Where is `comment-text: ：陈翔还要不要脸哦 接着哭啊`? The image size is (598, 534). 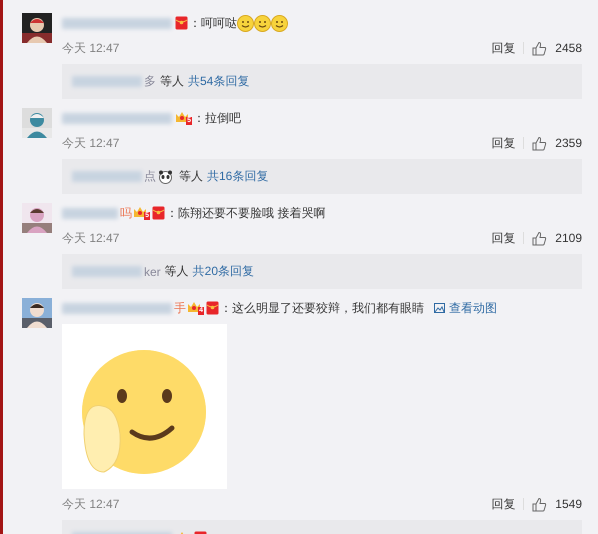 comment-text: ：陈翔还要不要脸哦 接着哭啊 is located at coordinates (246, 213).